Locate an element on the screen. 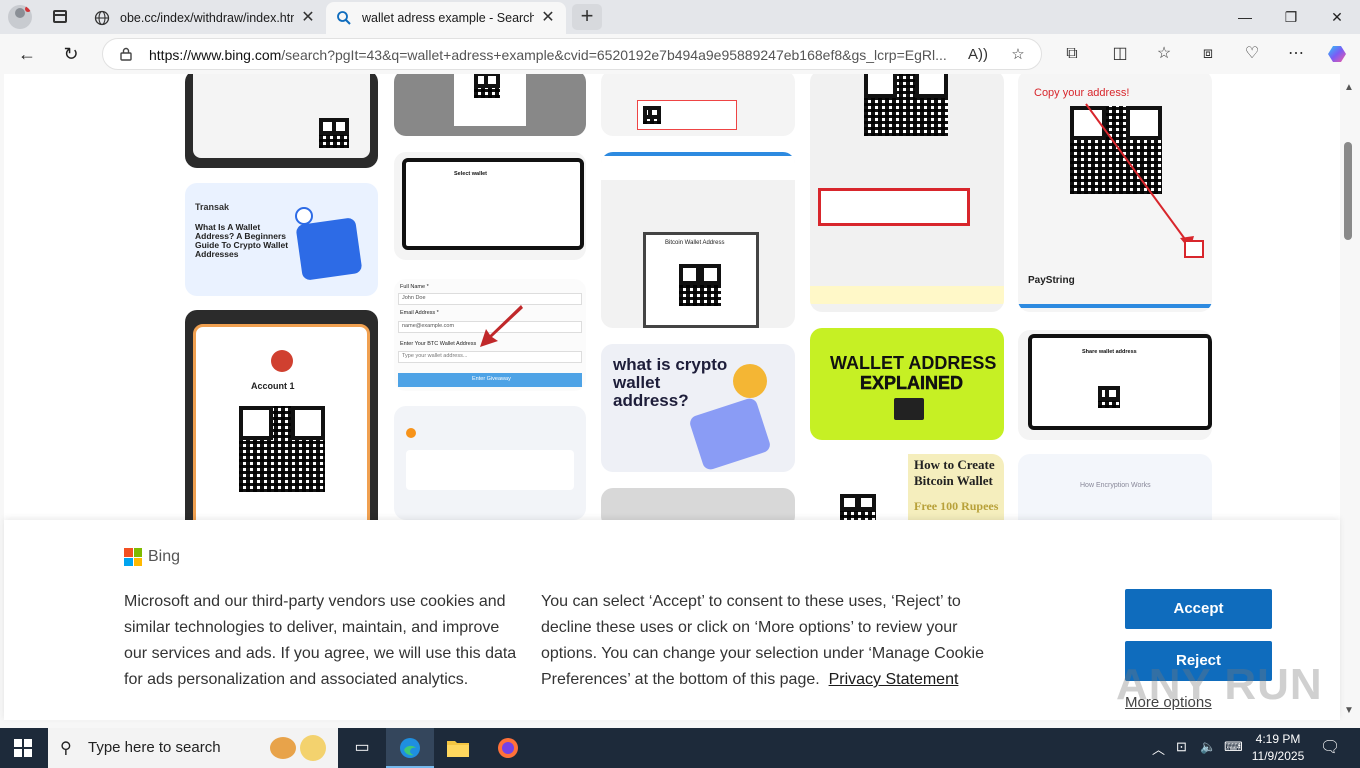 This screenshot has width=1360, height=768. explained-line-2: EXPLAINED is located at coordinates (912, 383).